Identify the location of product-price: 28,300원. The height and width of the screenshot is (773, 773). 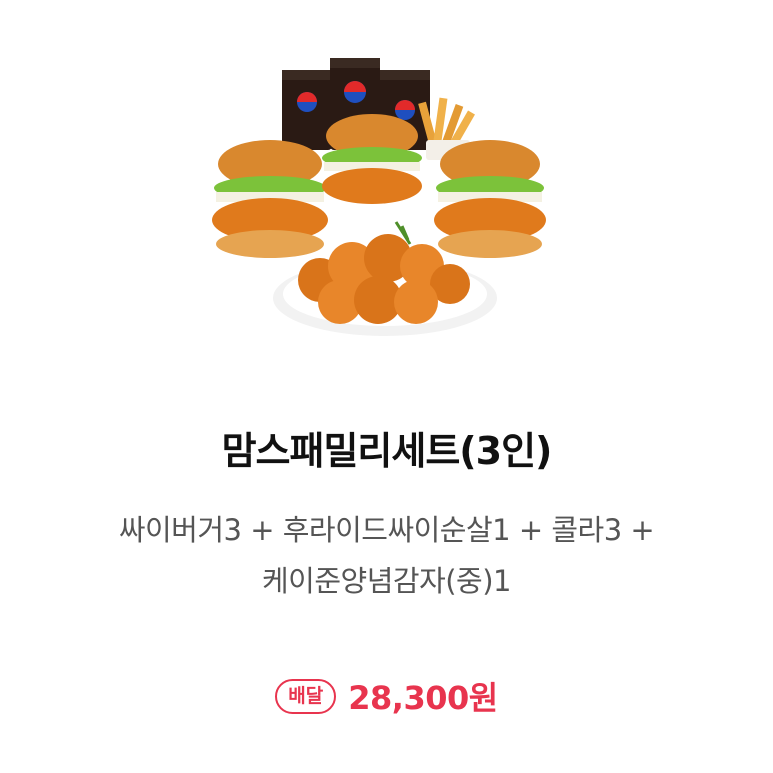
(423, 698).